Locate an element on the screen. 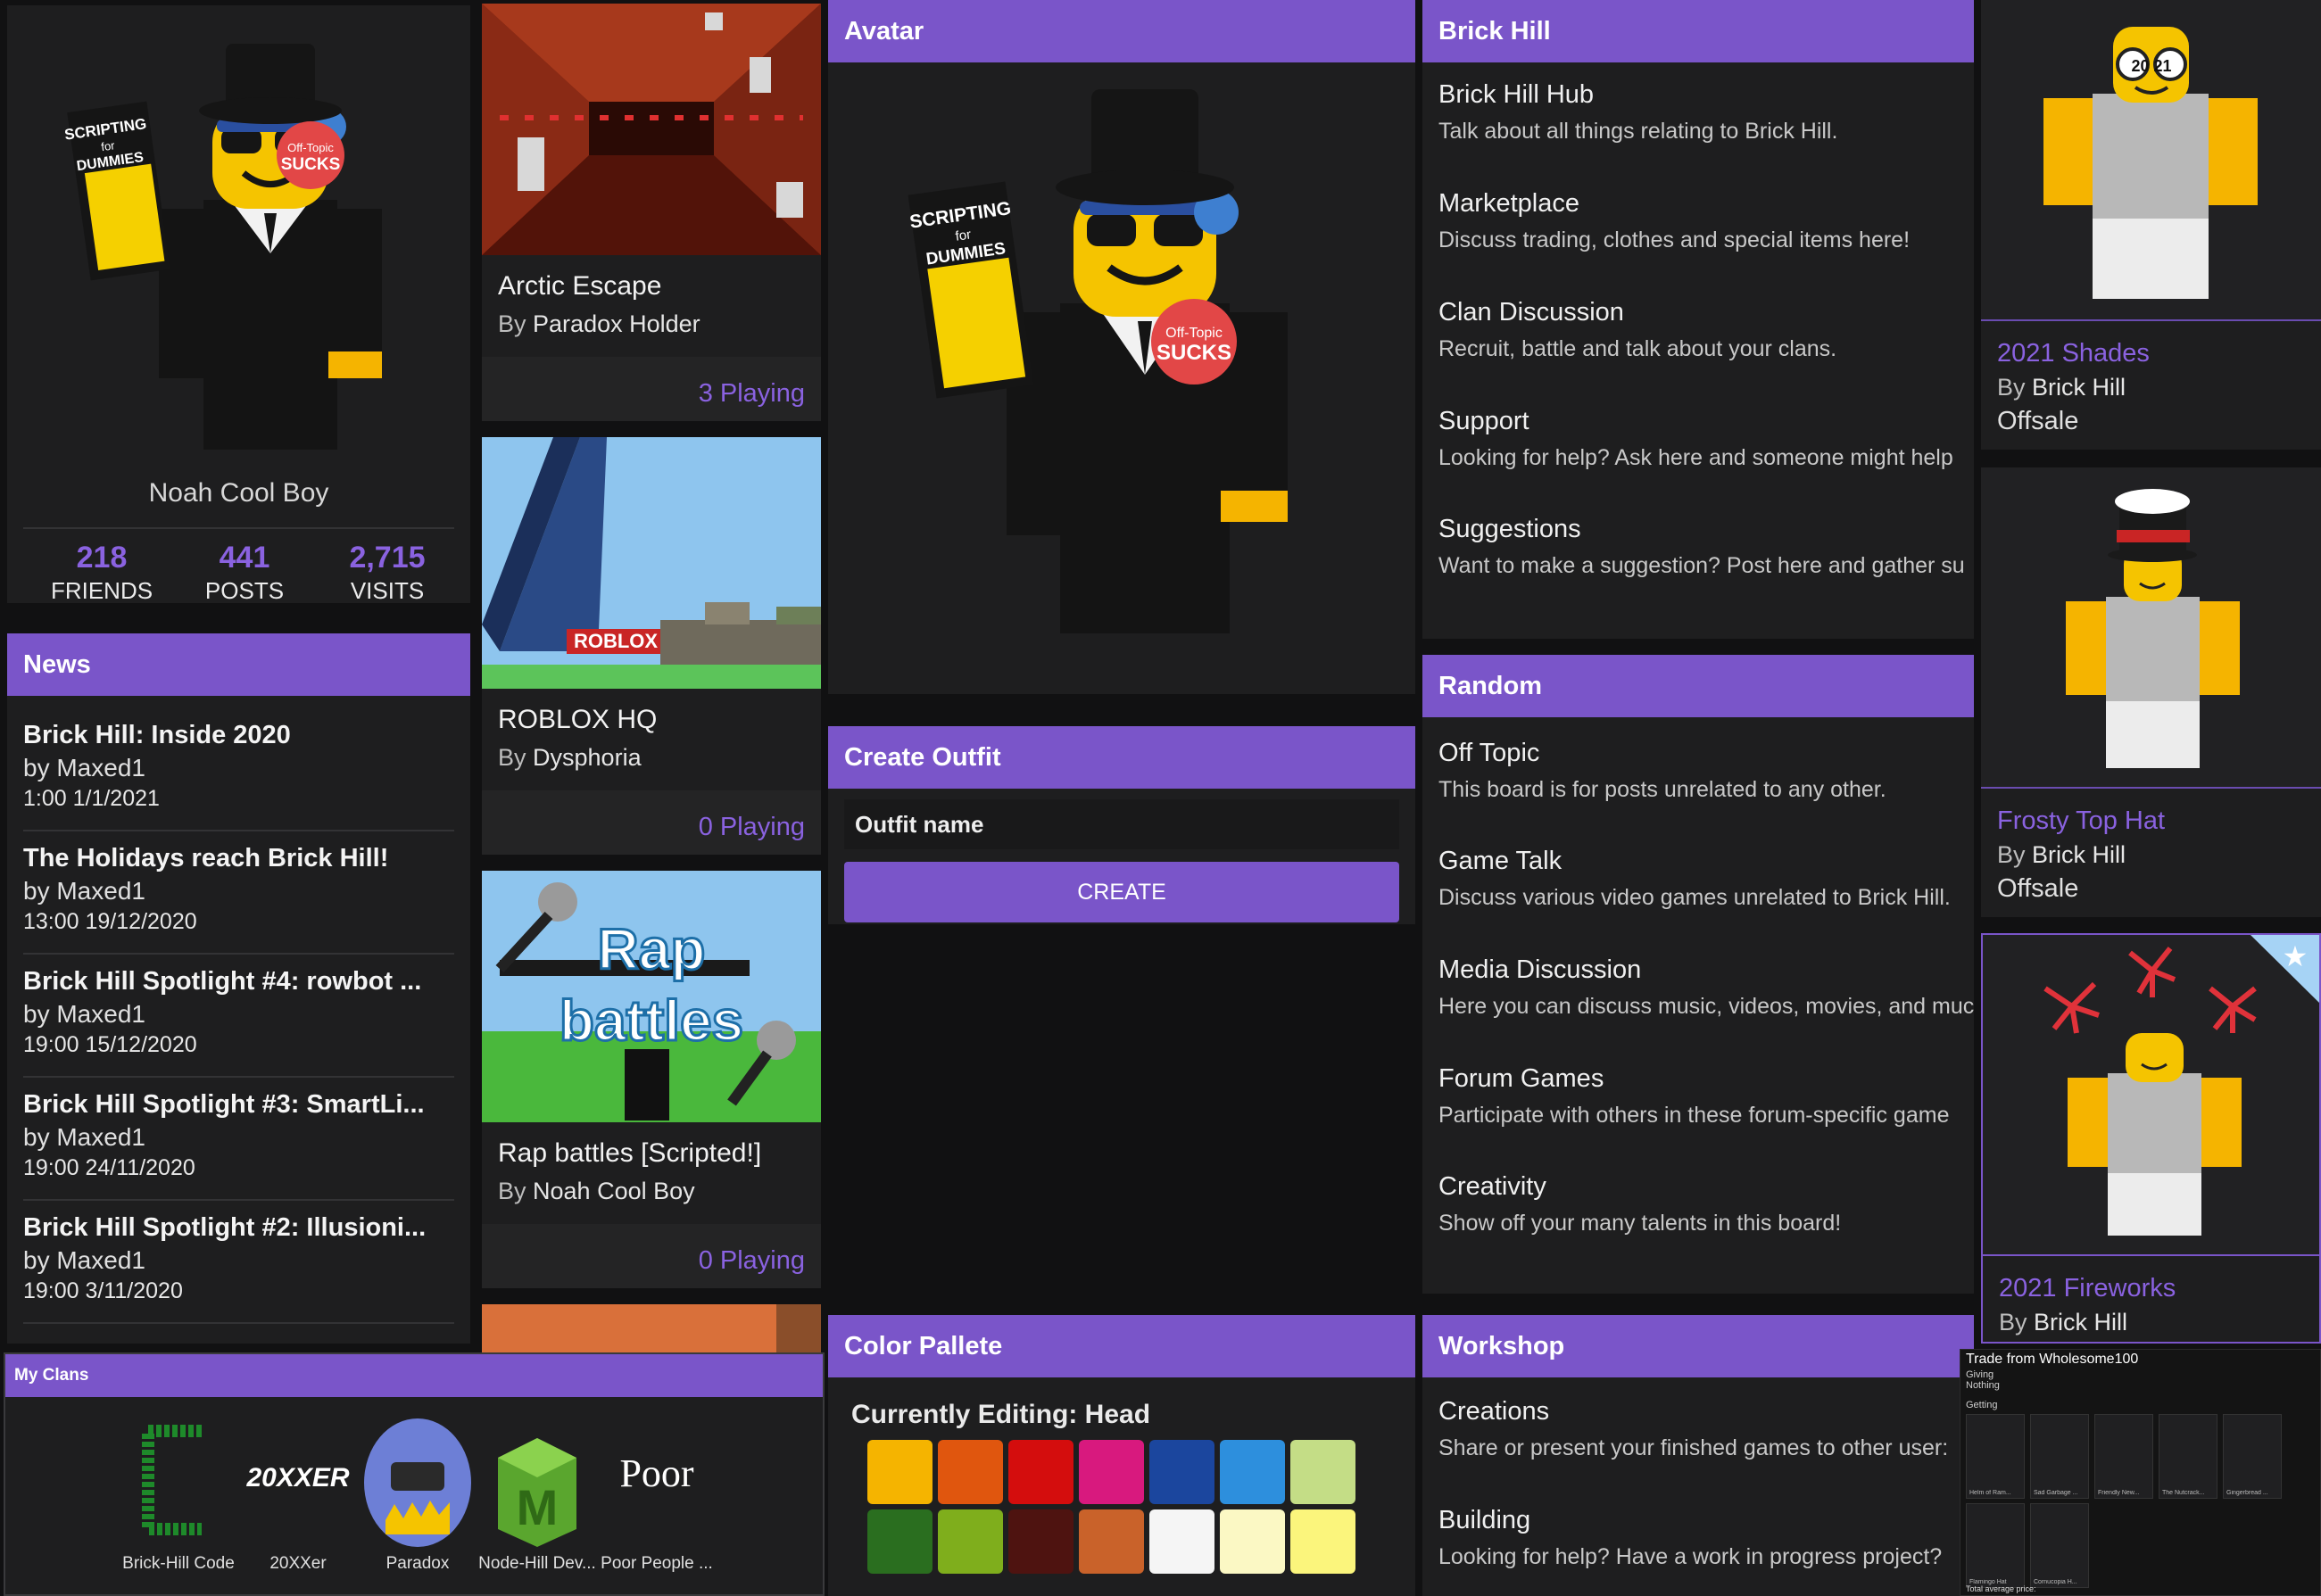 The height and width of the screenshot is (1596, 2321). game-title: Arctic Escape is located at coordinates (651, 278).